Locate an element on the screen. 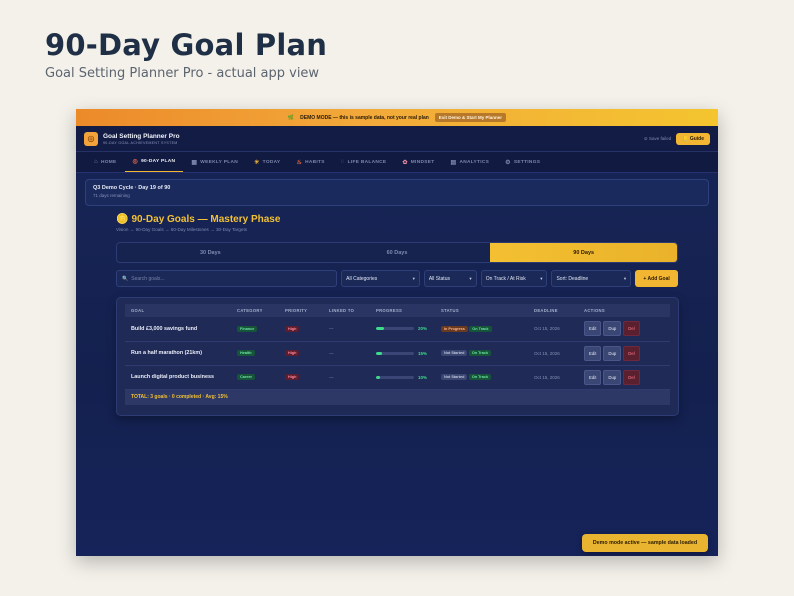 This screenshot has width=794, height=596. nav-90-day-plan: ◎ 90-DAY PLAN is located at coordinates (154, 162).